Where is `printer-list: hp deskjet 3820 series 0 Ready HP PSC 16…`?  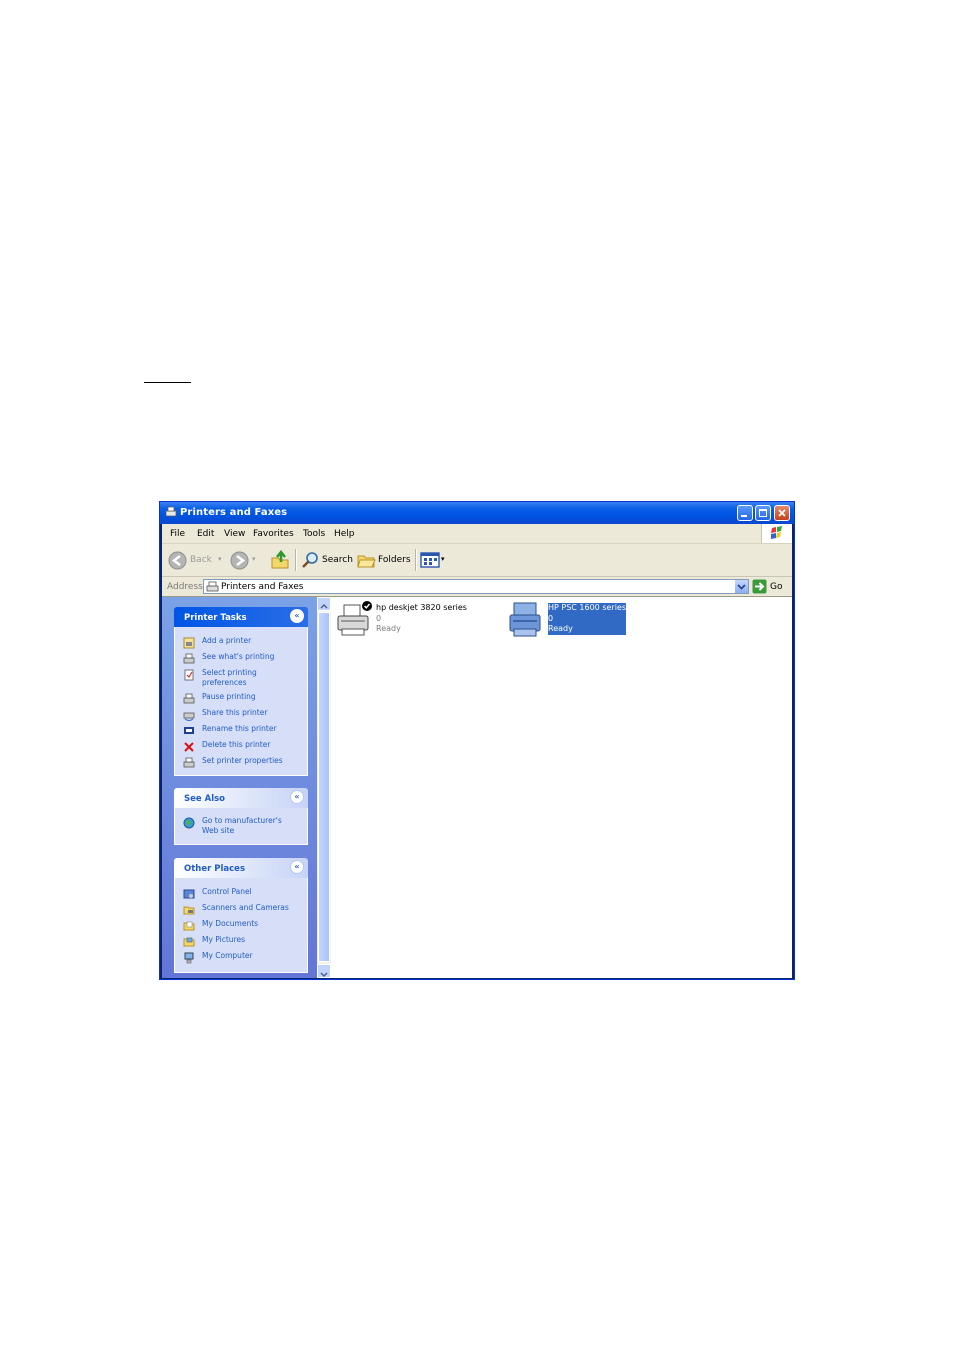
printer-list: hp deskjet 3820 series 0 Ready HP PSC 16… is located at coordinates (561, 787).